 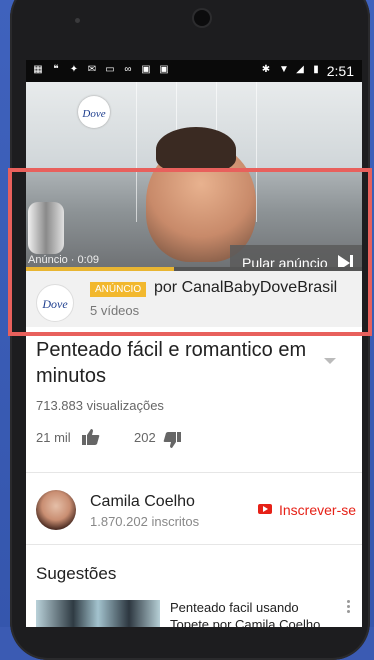 What do you see at coordinates (348, 607) in the screenshot?
I see `more-options-icon` at bounding box center [348, 607].